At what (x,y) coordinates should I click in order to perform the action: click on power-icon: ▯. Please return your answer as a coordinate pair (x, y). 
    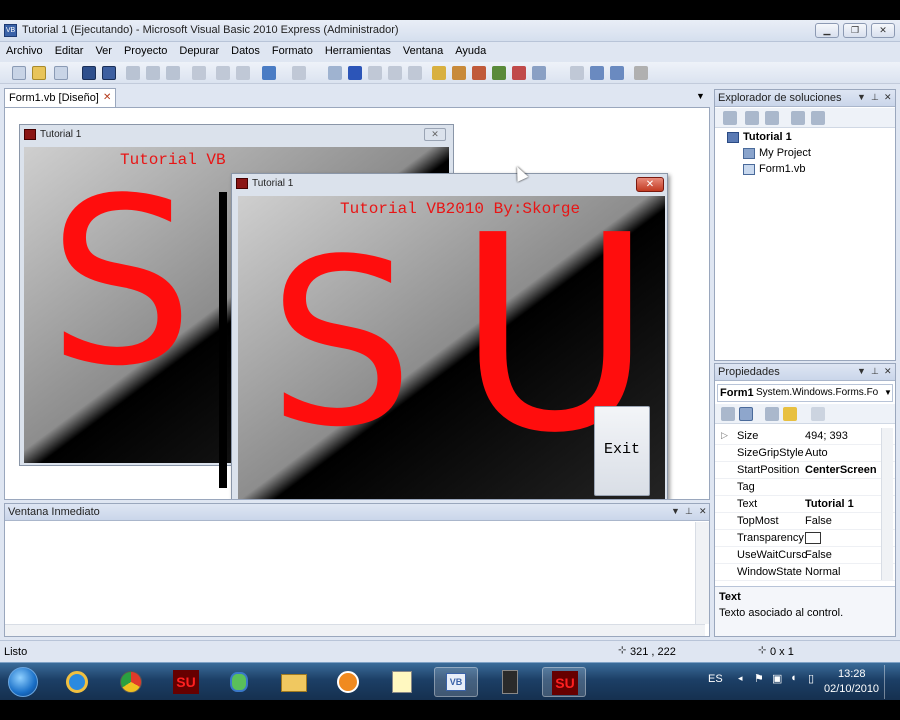
    Looking at the image, I should click on (811, 678).